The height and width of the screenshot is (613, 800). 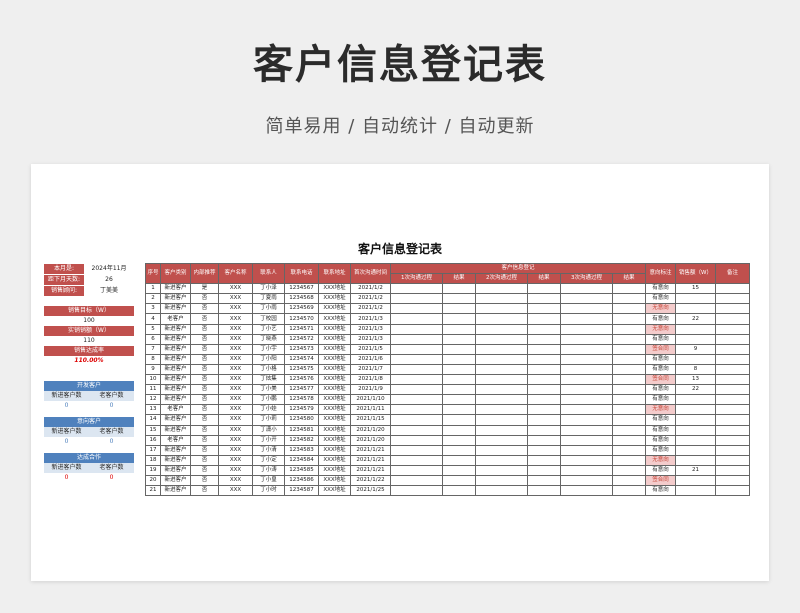 What do you see at coordinates (301, 299) in the screenshot?
I see `table-cell: 1234568` at bounding box center [301, 299].